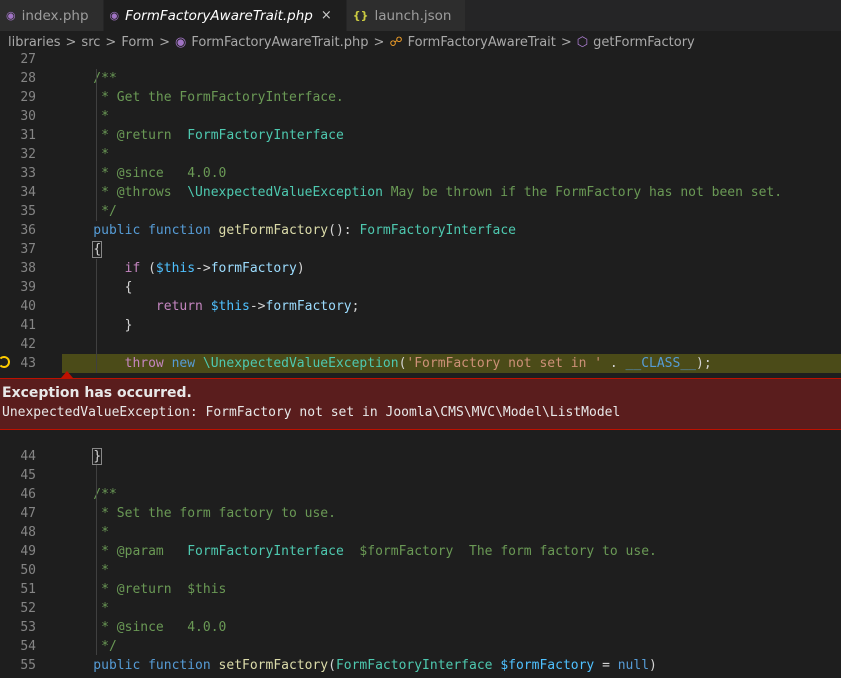 This screenshot has height=678, width=841. Describe the element at coordinates (211, 306) in the screenshot. I see `line-code: return $this->formFactory;` at that location.